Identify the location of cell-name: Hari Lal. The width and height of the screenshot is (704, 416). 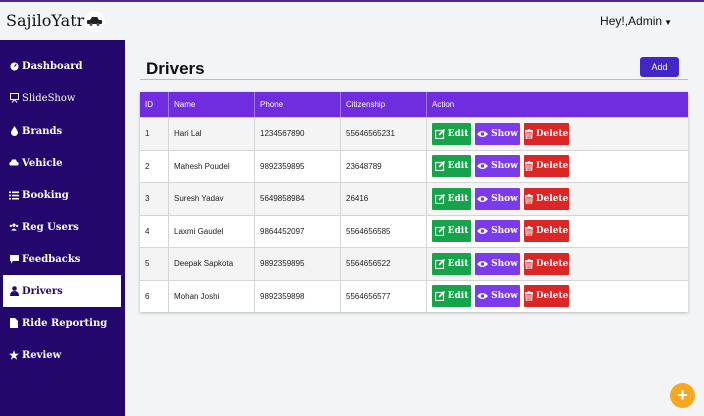
(212, 134).